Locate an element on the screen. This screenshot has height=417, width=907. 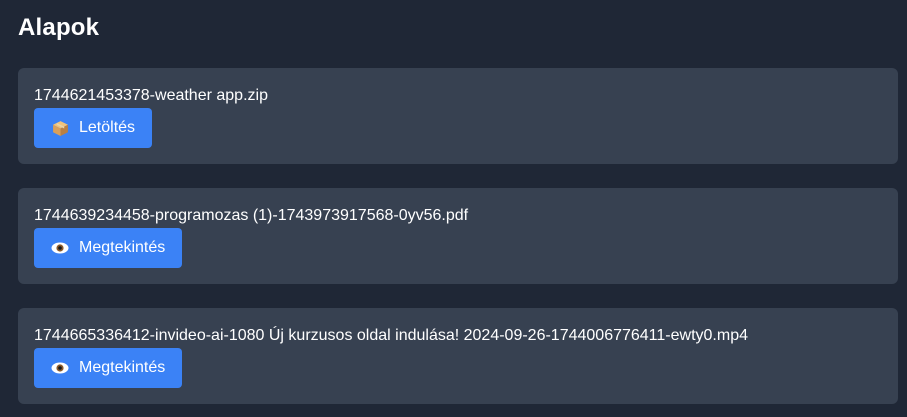
download-button-label: Letöltés is located at coordinates (107, 127).